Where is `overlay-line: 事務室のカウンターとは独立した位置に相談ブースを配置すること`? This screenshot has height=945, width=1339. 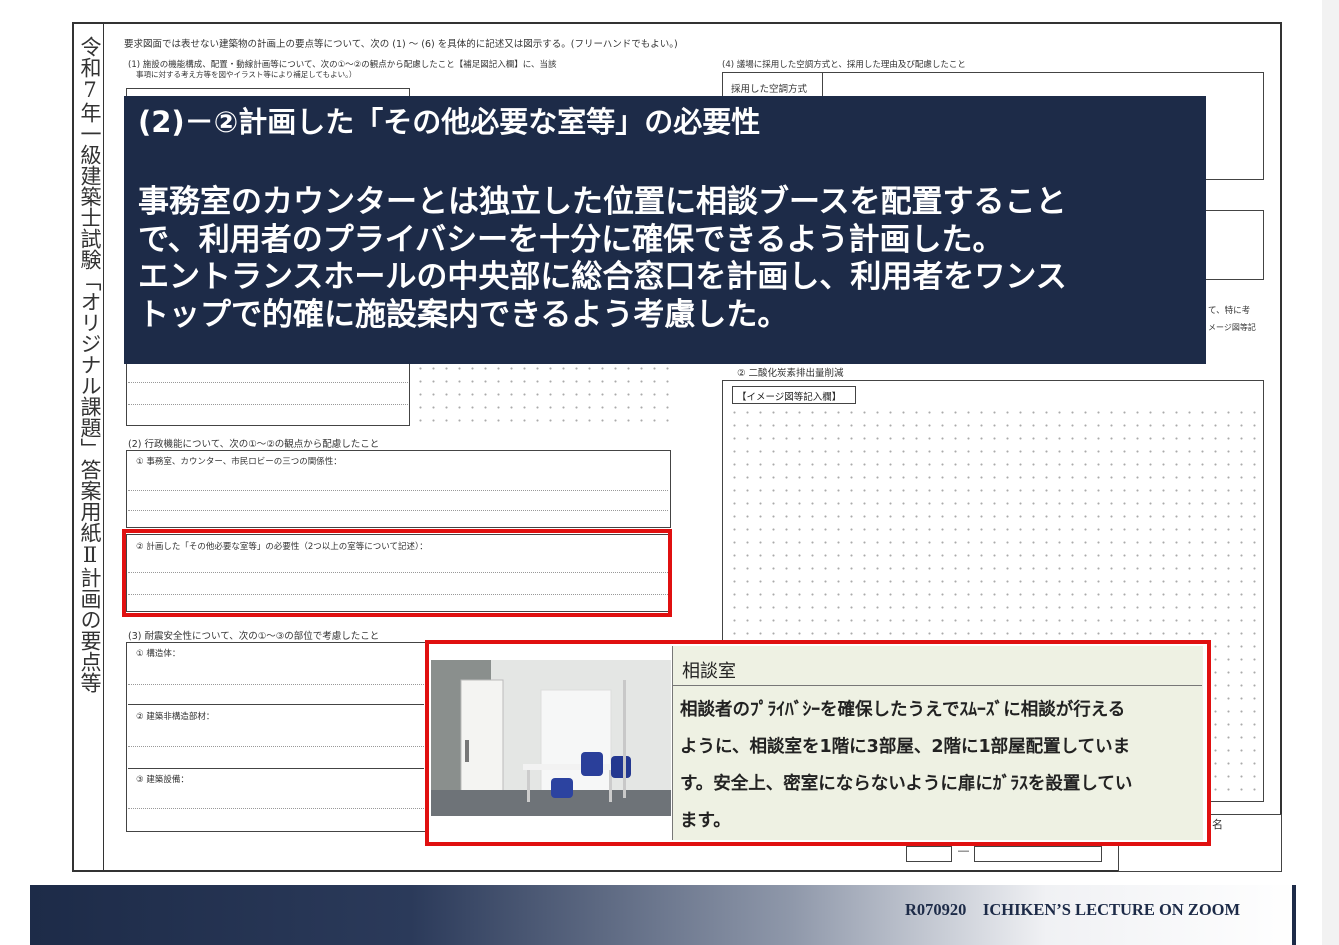
overlay-line: 事務室のカウンターとは独立した位置に相談ブースを配置すること is located at coordinates (602, 202).